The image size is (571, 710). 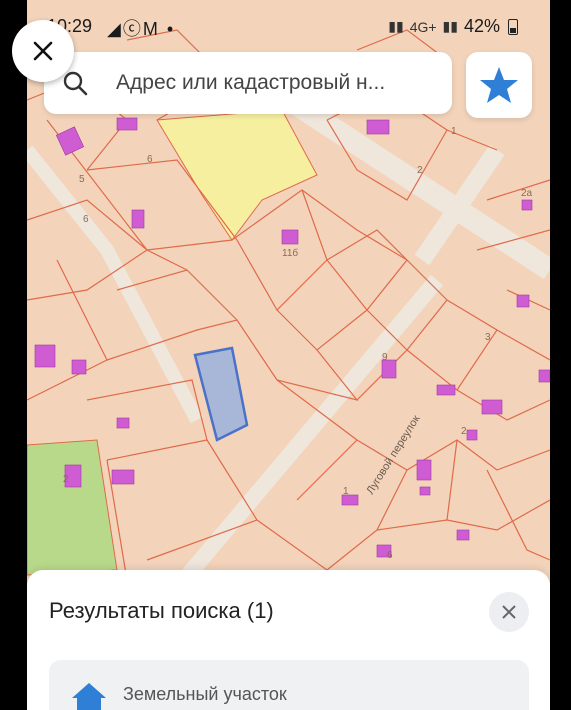 What do you see at coordinates (75, 83) in the screenshot?
I see `search-icon` at bounding box center [75, 83].